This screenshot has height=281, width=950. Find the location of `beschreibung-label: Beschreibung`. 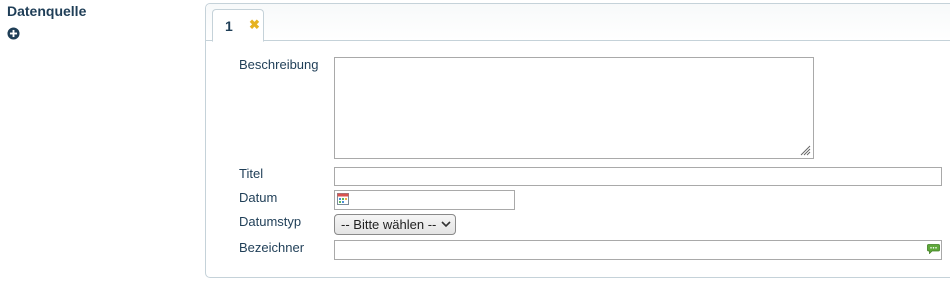

beschreibung-label: Beschreibung is located at coordinates (279, 64).